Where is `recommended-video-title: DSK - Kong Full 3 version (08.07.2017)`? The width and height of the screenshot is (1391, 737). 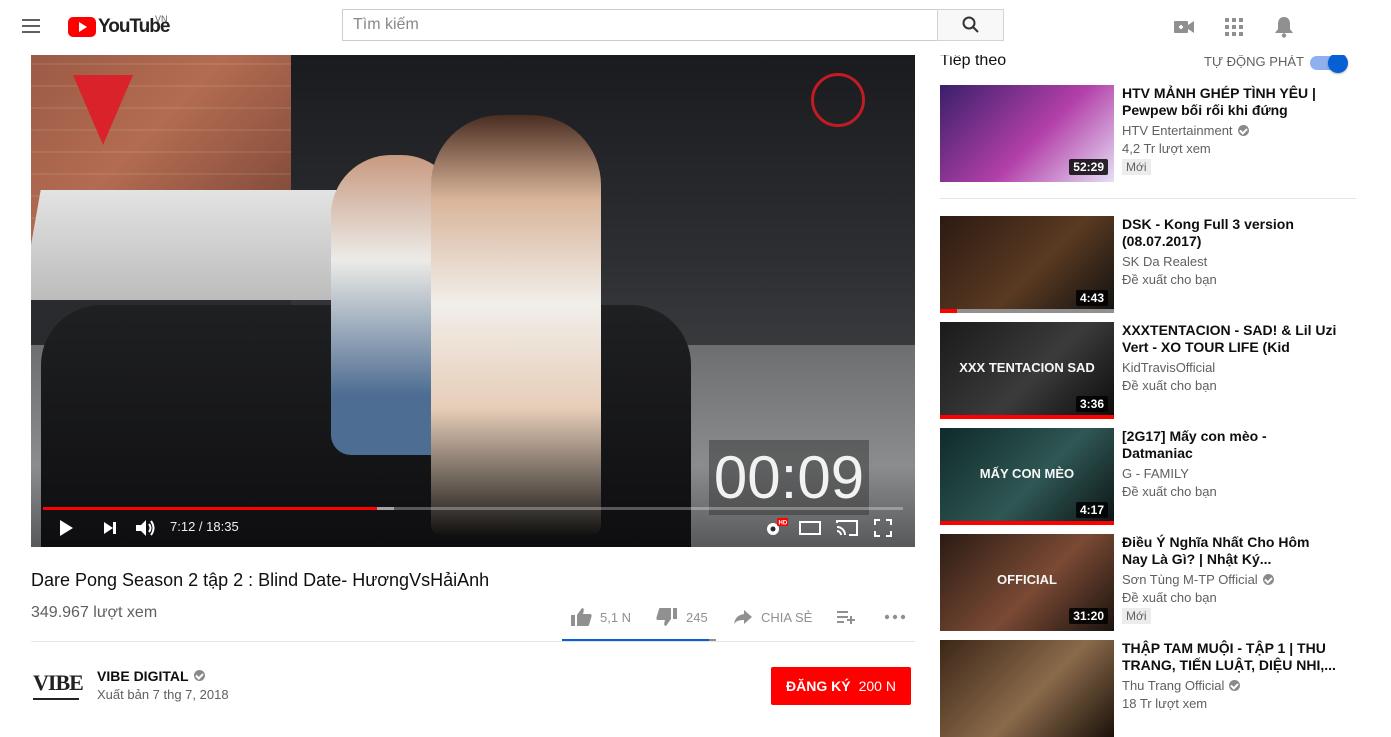 recommended-video-title: DSK - Kong Full 3 version (08.07.2017) is located at coordinates (1229, 233).